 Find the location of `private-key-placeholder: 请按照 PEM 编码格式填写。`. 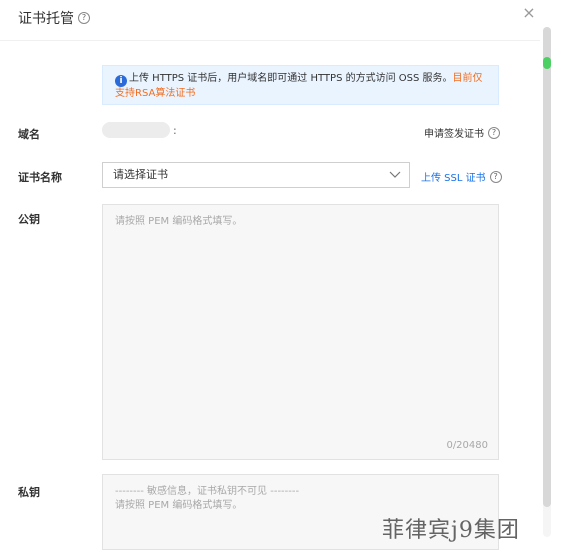

private-key-placeholder: 请按照 PEM 编码格式填写。 is located at coordinates (179, 505).